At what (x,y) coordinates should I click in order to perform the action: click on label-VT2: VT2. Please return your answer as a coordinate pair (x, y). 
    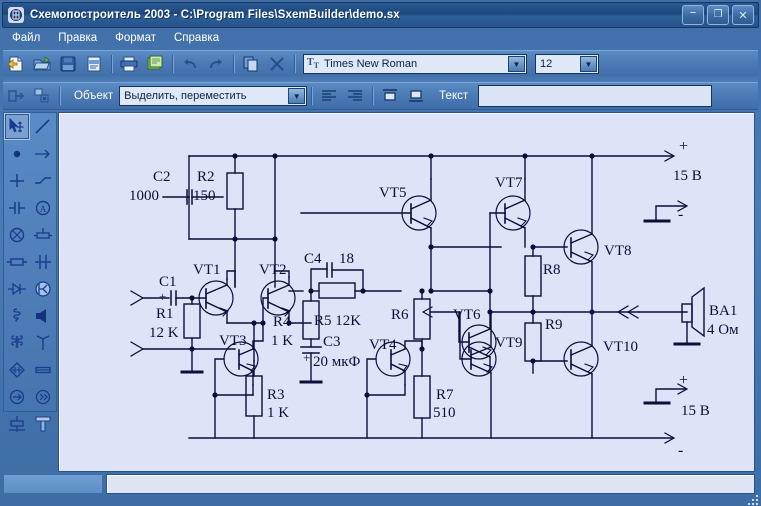
    Looking at the image, I should click on (273, 270).